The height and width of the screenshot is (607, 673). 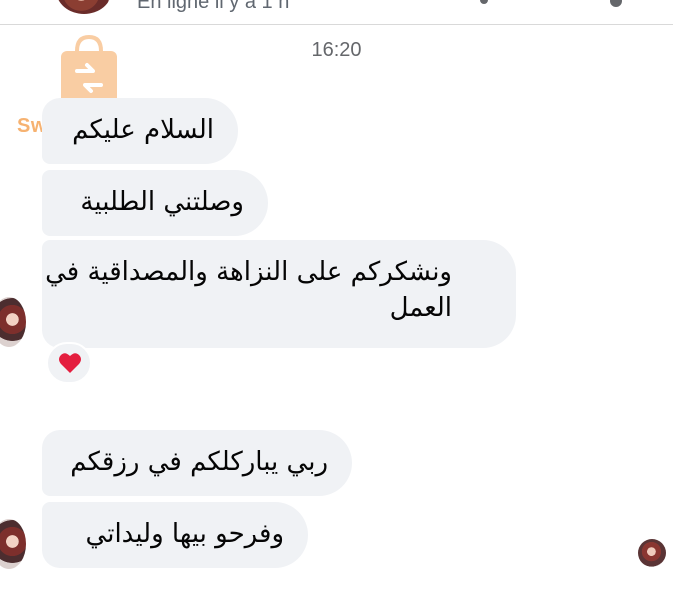 I want to click on heart-icon, so click(x=70, y=363).